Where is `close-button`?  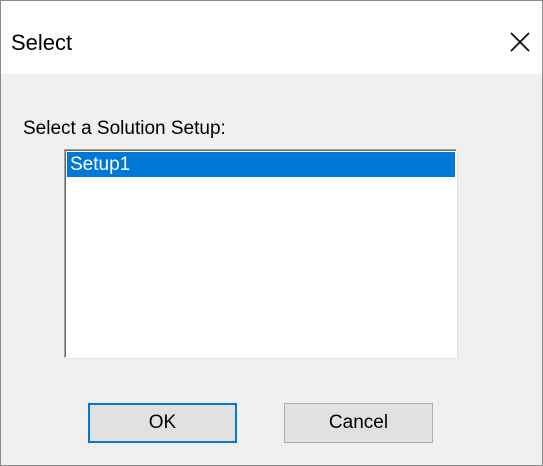
close-button is located at coordinates (520, 42).